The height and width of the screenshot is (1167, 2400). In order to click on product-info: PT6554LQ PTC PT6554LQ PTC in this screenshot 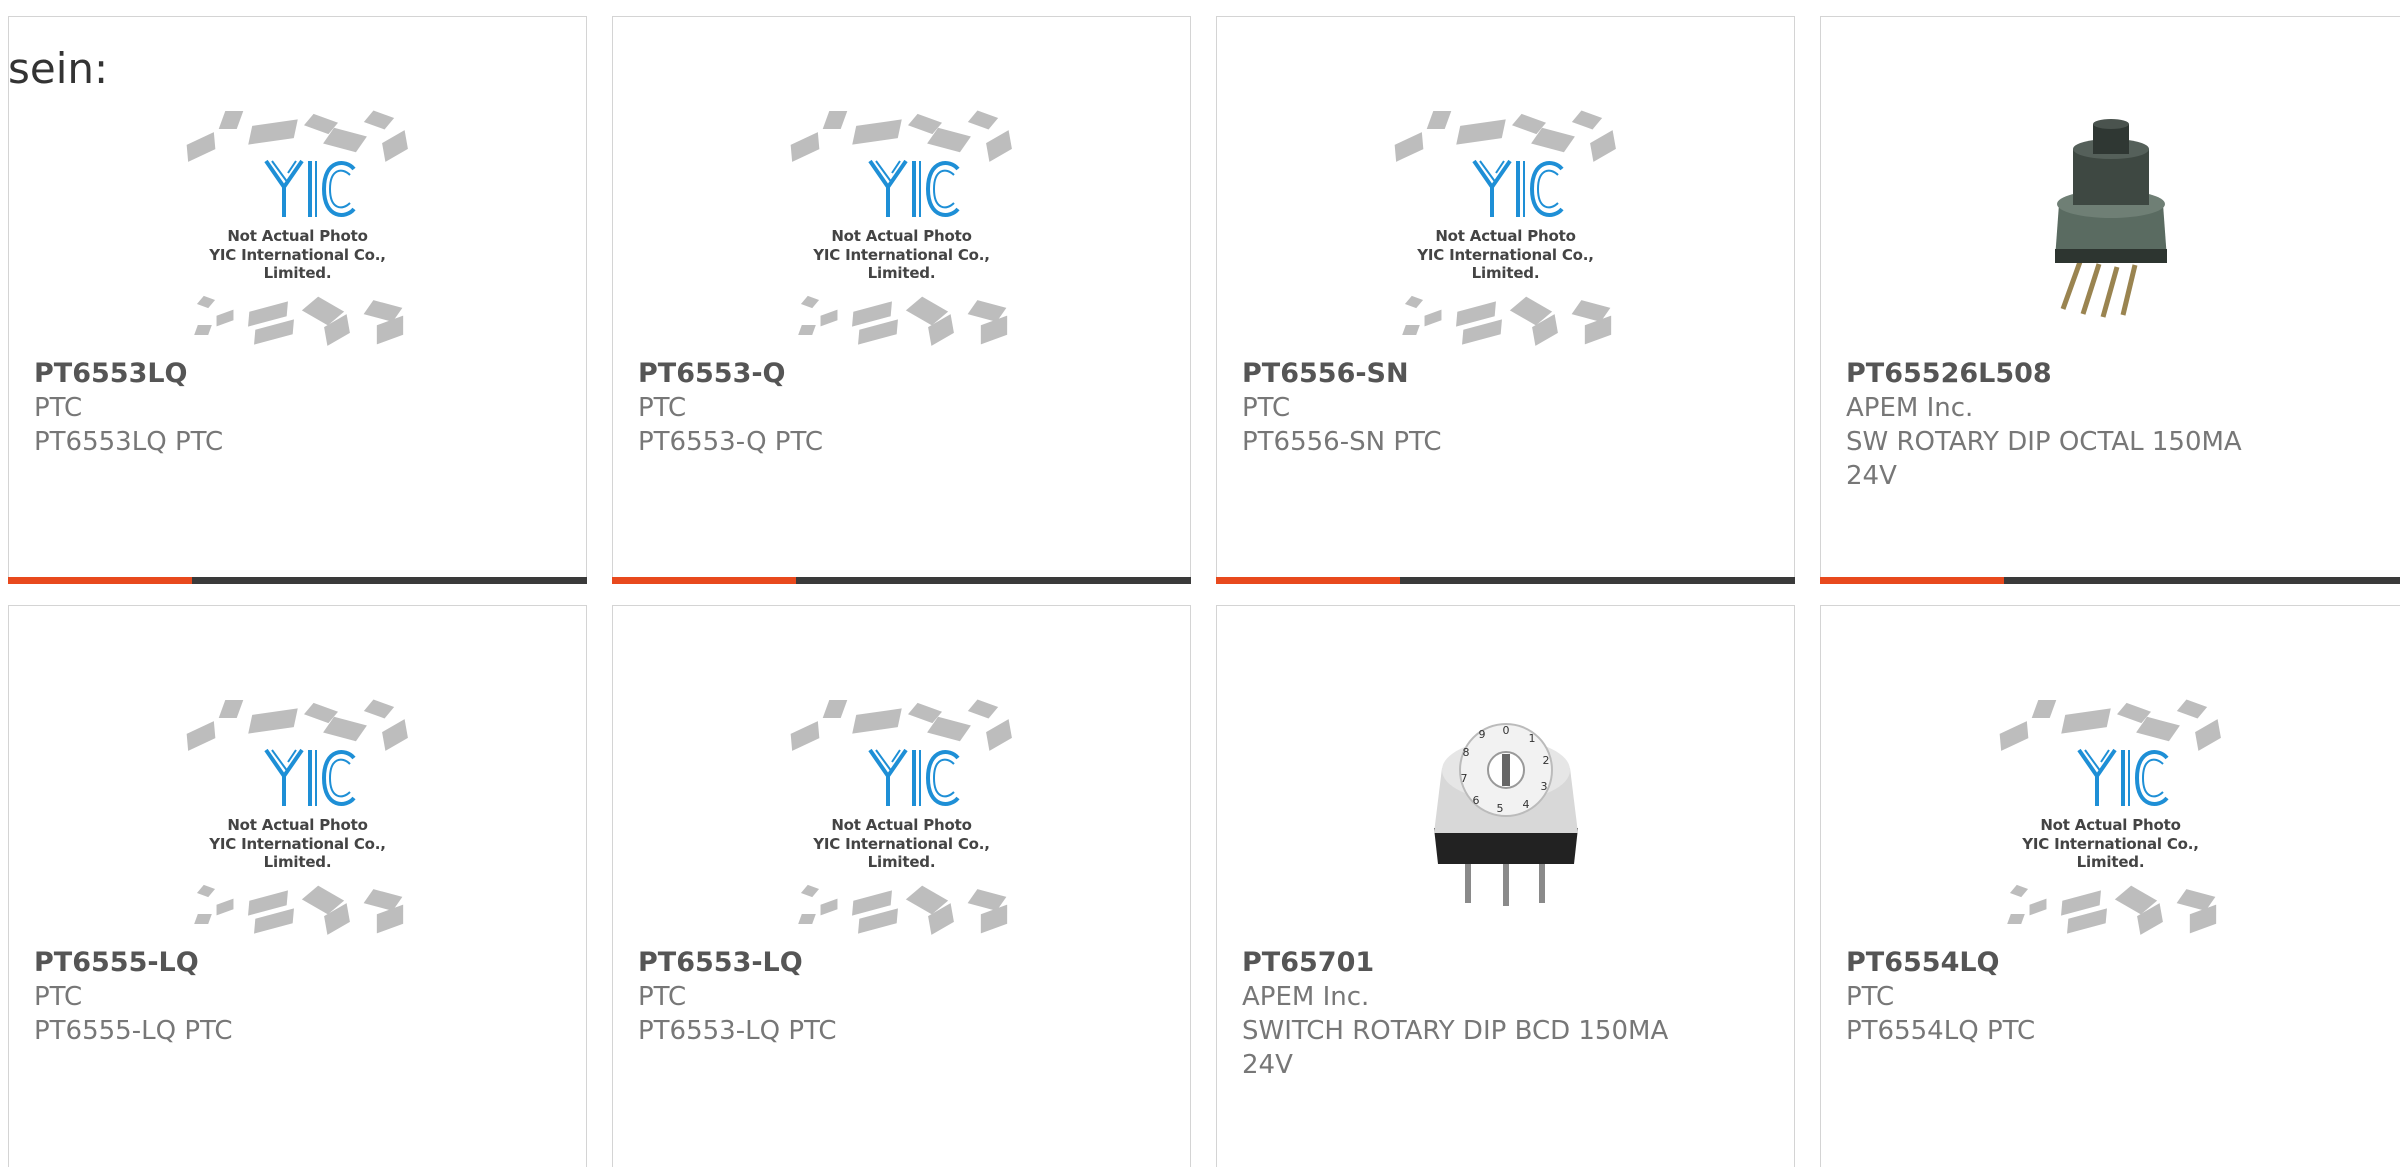, I will do `click(2110, 997)`.